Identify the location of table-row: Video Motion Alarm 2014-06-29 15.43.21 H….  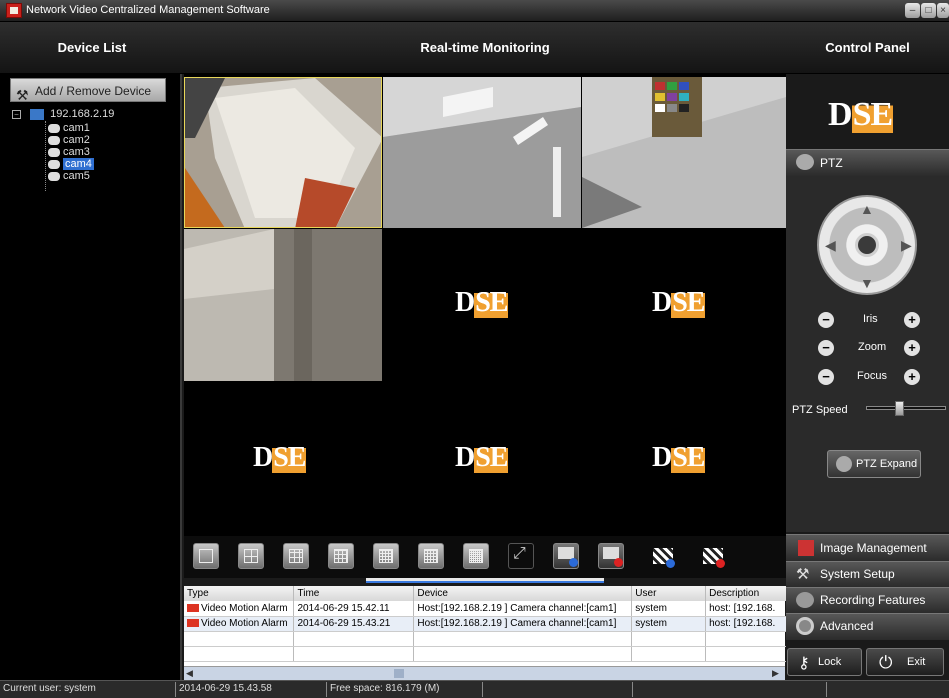
(494, 624).